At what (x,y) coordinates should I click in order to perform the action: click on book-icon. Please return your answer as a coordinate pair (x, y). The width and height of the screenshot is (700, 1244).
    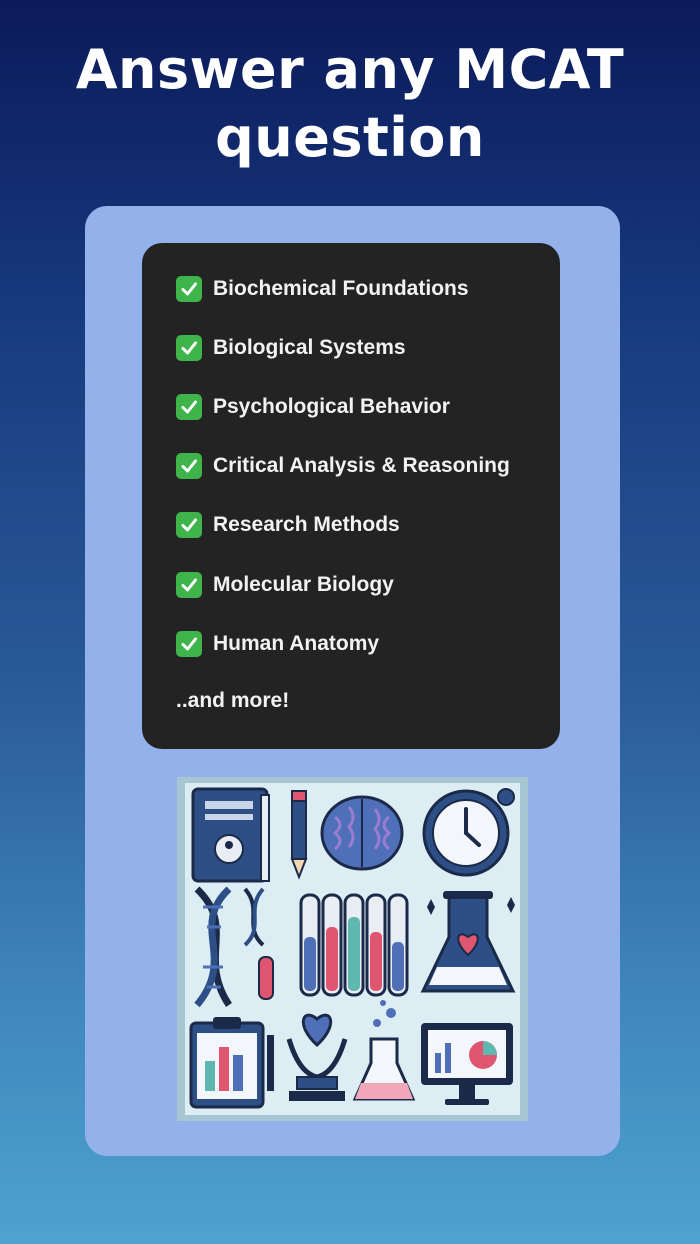
    Looking at the image, I should click on (230, 835).